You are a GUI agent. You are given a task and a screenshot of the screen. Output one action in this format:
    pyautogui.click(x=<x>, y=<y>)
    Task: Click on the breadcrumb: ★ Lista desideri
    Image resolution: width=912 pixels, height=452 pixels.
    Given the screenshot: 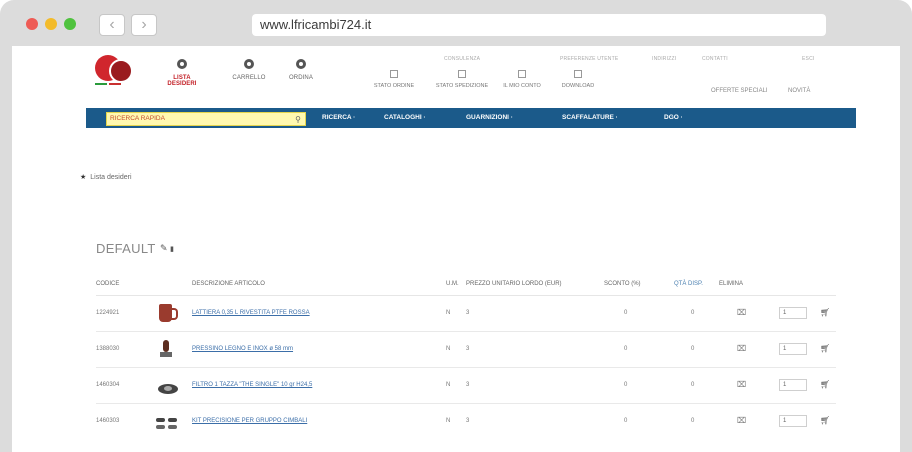 What is the action you would take?
    pyautogui.click(x=106, y=177)
    